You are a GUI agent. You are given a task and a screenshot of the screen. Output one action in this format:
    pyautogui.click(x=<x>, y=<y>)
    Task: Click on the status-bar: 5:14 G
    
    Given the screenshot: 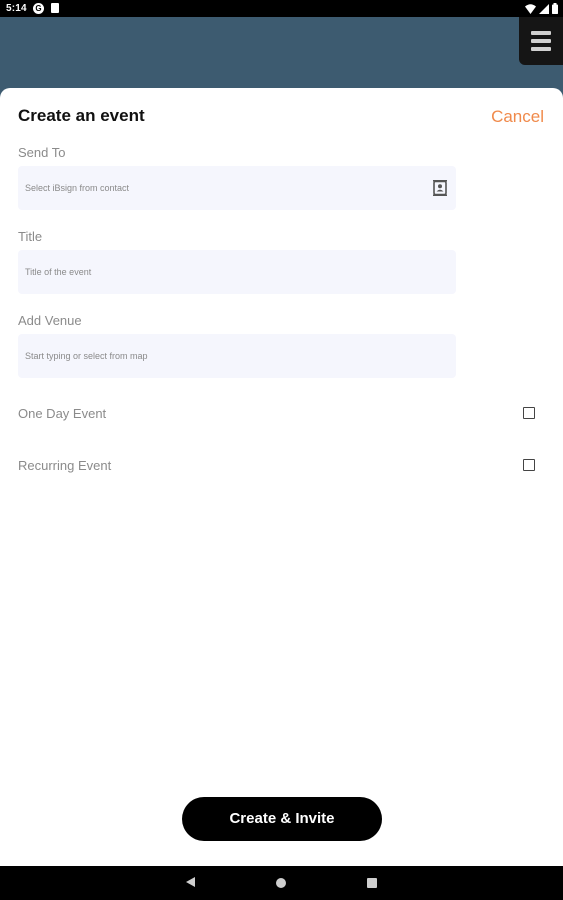 What is the action you would take?
    pyautogui.click(x=281, y=8)
    